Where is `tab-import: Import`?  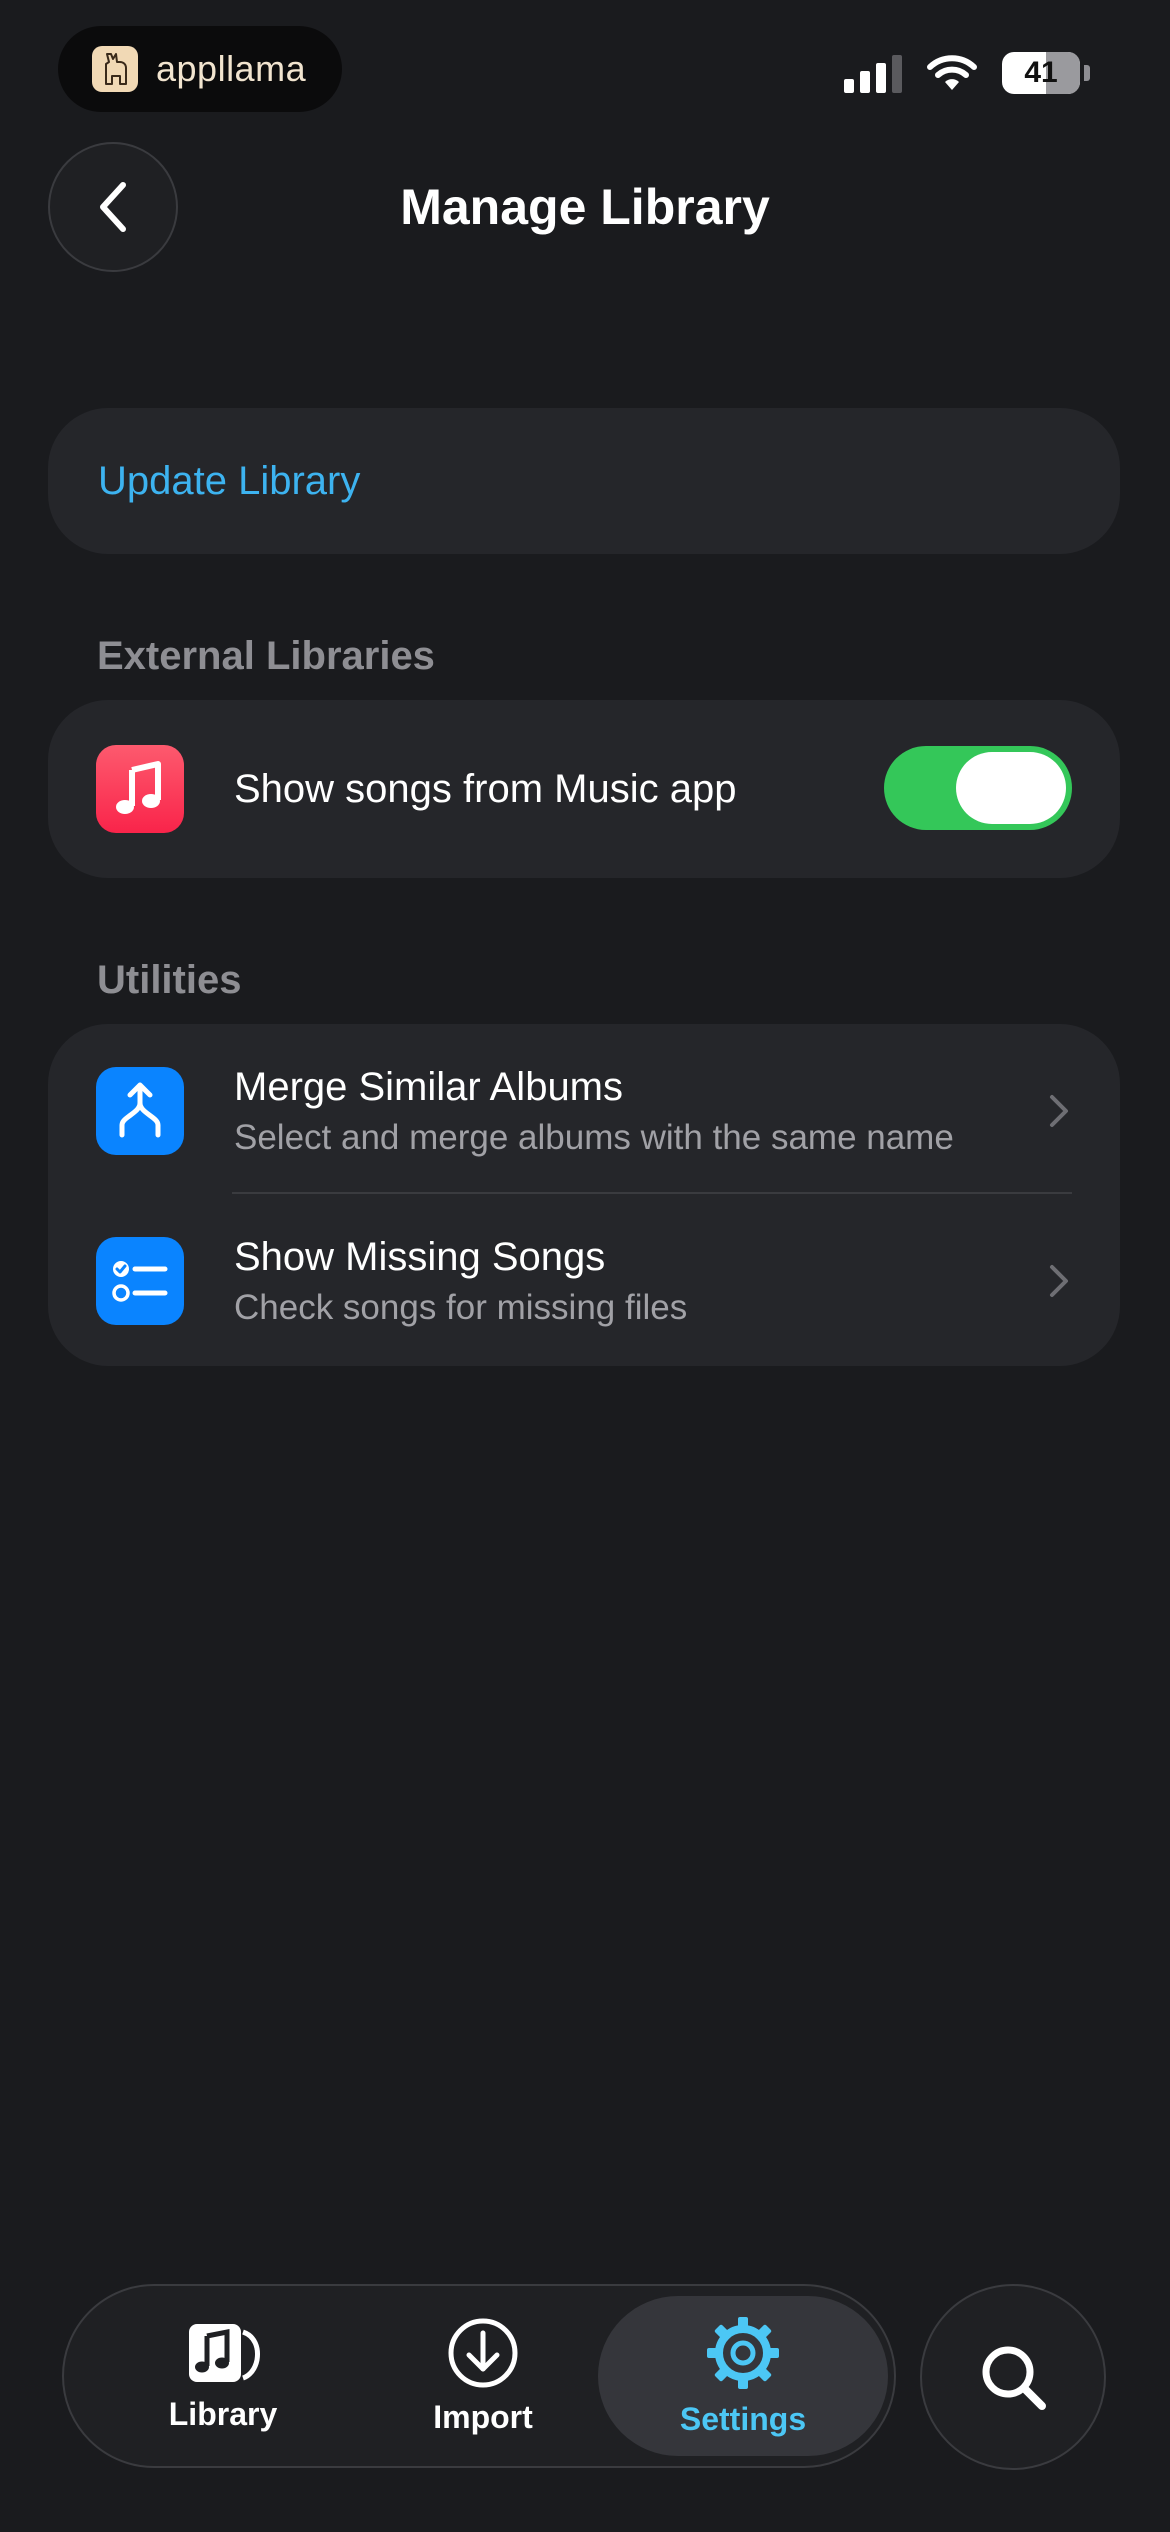 tab-import: Import is located at coordinates (483, 2376).